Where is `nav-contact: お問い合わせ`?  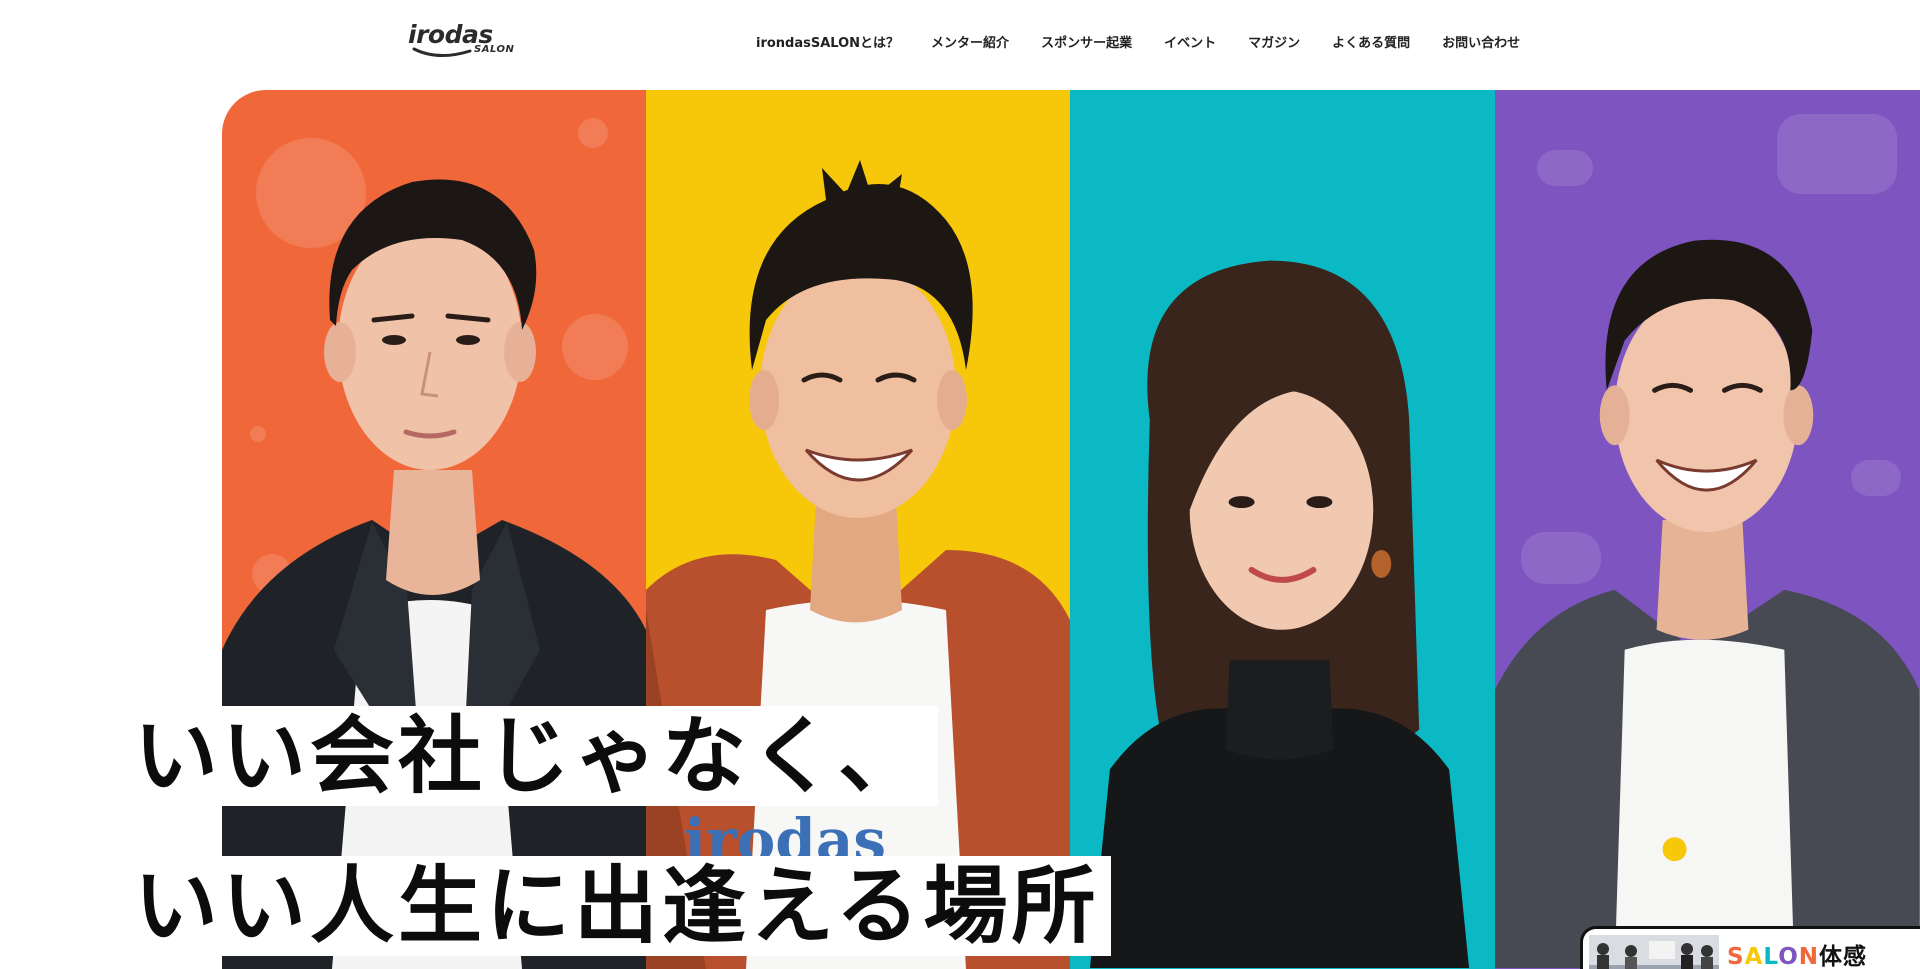 nav-contact: お問い合わせ is located at coordinates (1481, 44).